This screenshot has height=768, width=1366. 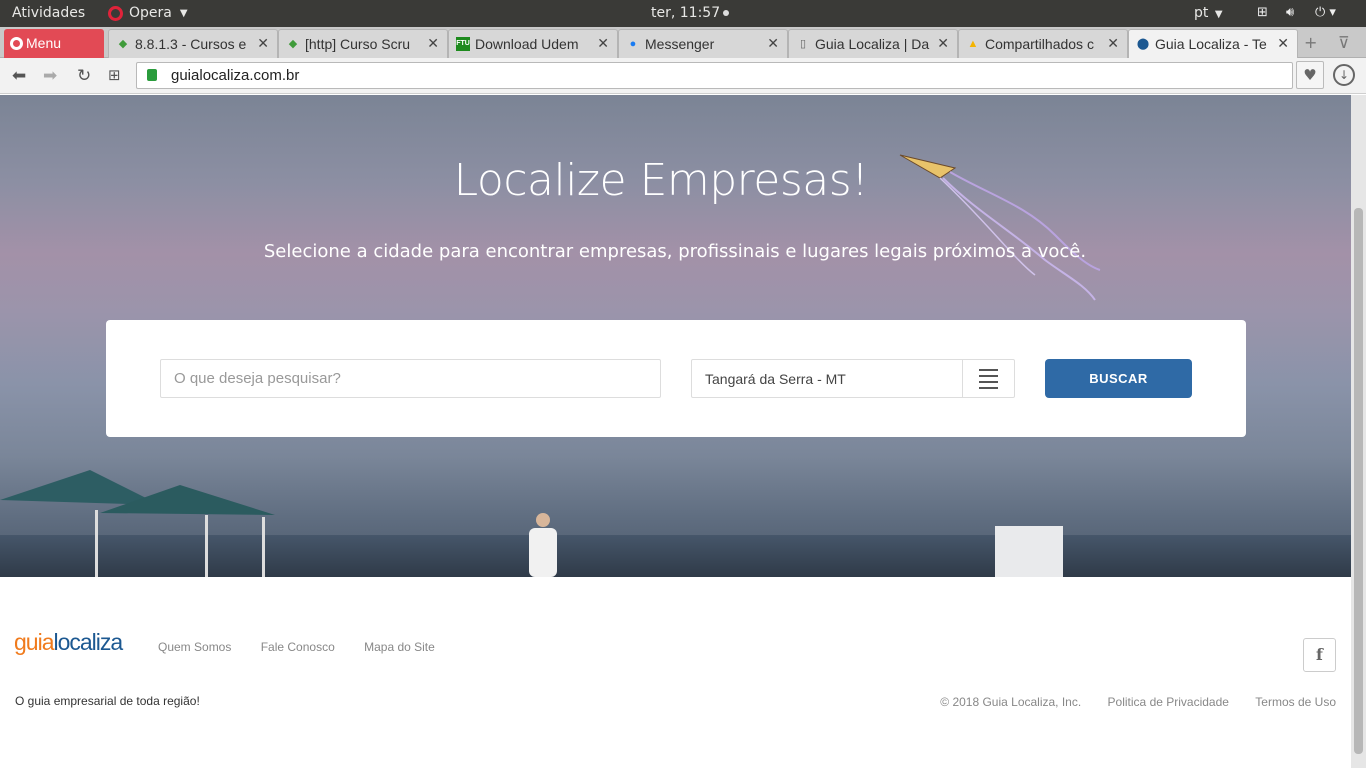 I want to click on footer-links: Quem Somos Fale Conosco Mapa do Site, so click(x=309, y=647).